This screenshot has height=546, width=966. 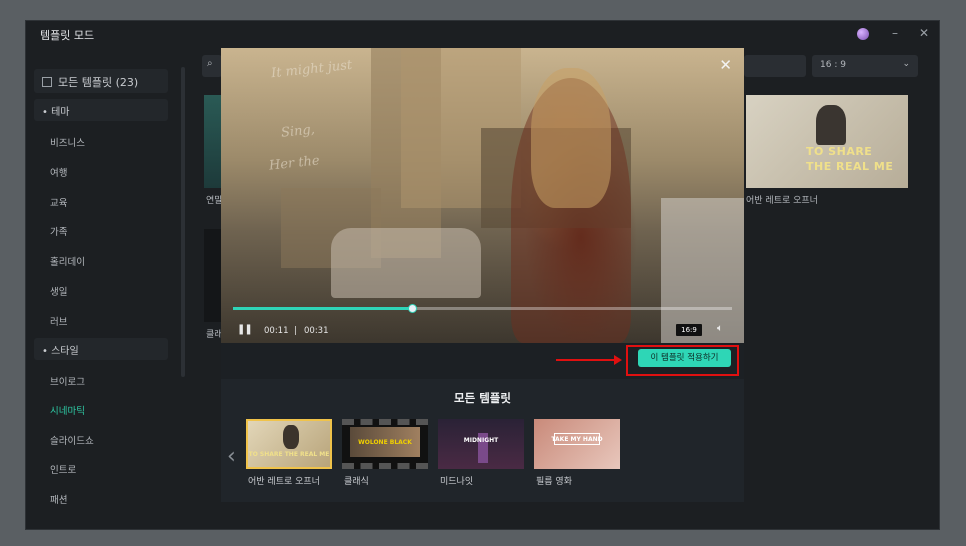 What do you see at coordinates (101, 349) in the screenshot?
I see `sidebar-section-style: • 스타일` at bounding box center [101, 349].